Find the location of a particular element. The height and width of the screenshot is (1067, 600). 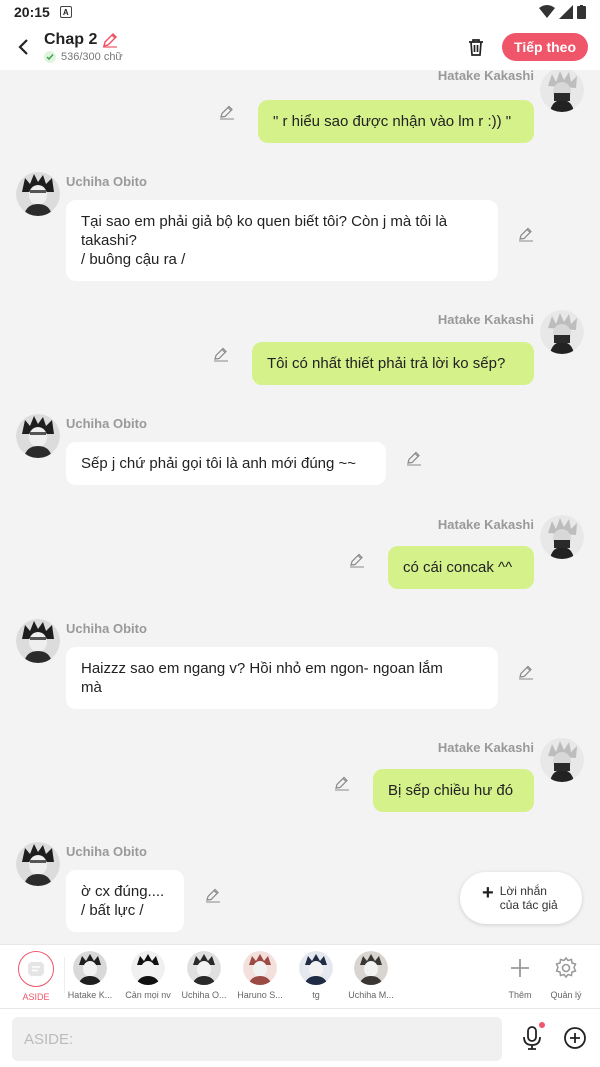

back-button is located at coordinates (23, 47).